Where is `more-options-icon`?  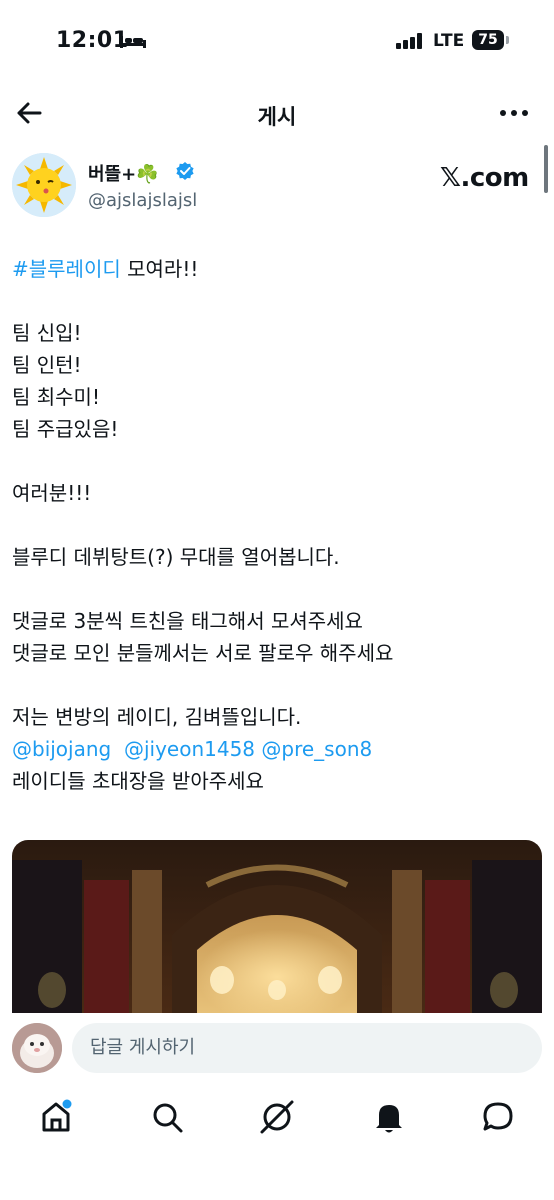
more-options-icon is located at coordinates (514, 114).